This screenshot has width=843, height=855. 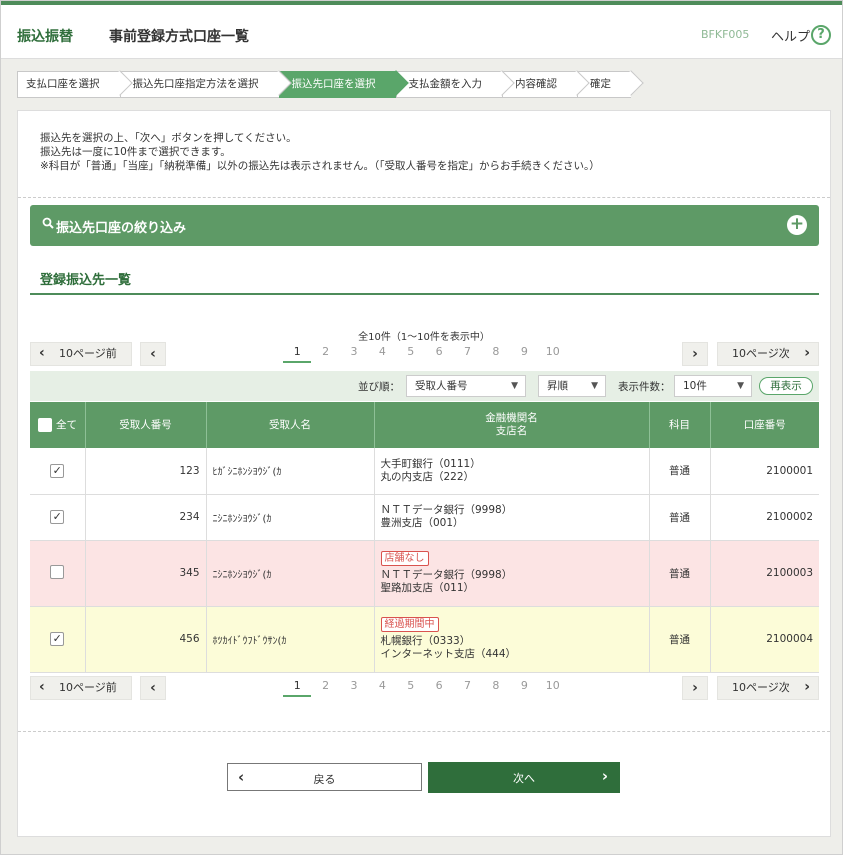 I want to click on row-select-cell, so click(x=58, y=573).